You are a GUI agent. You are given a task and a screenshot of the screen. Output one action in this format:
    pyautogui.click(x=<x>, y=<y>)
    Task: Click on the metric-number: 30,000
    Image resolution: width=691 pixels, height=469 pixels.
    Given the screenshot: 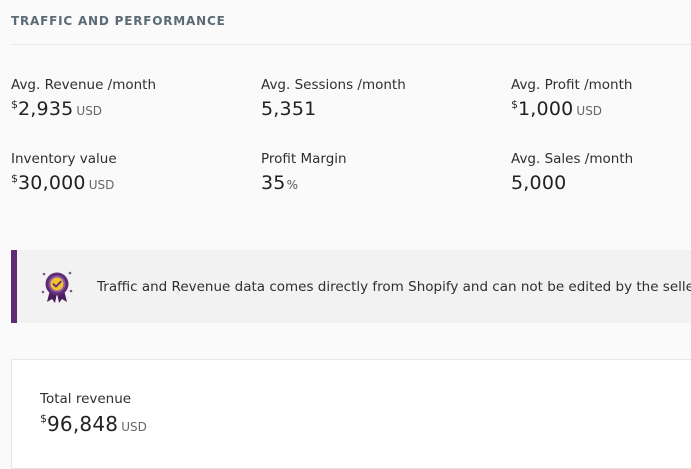 What is the action you would take?
    pyautogui.click(x=52, y=183)
    